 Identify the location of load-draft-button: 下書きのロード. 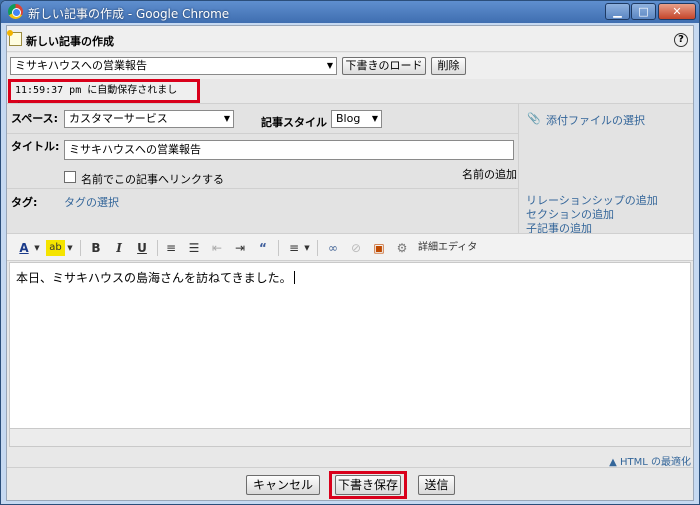
(384, 66).